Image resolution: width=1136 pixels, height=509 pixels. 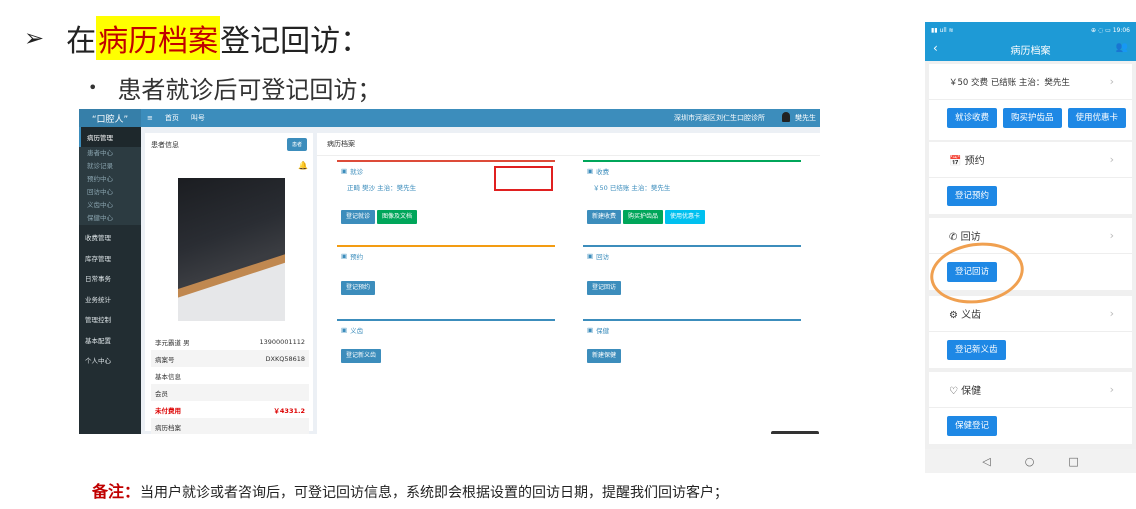 I want to click on denture-label: 义齿, so click(x=971, y=315).